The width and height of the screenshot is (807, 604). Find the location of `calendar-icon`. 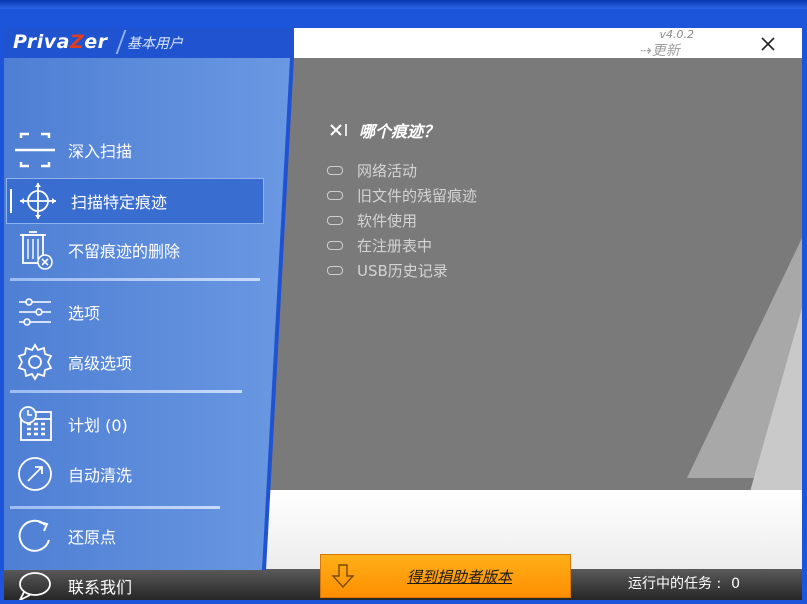

calendar-icon is located at coordinates (35, 424).